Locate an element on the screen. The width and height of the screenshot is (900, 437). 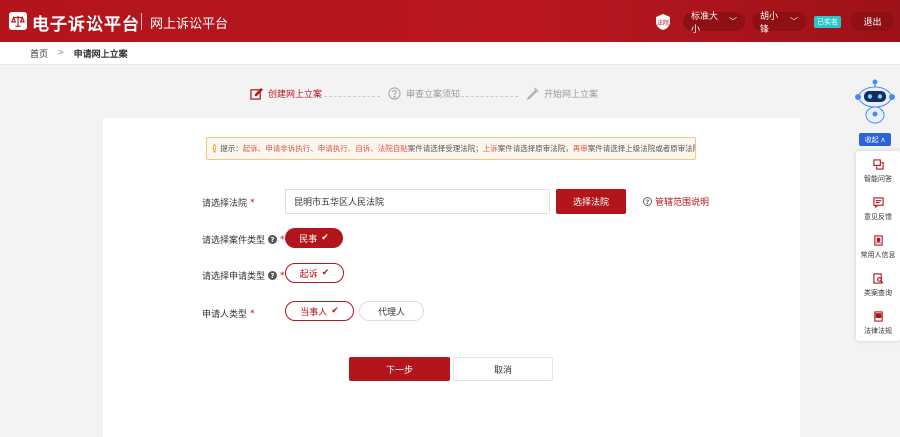
notice-text: 案件请选择上级法院或者原审法院。 is located at coordinates (641, 148).